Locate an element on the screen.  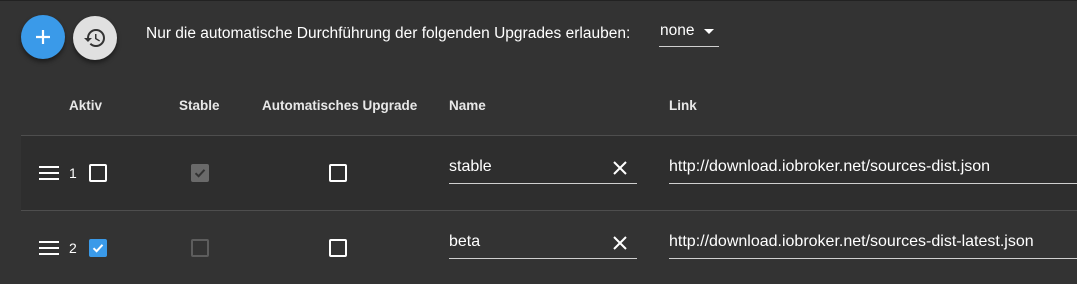
restore-icon is located at coordinates (94, 38).